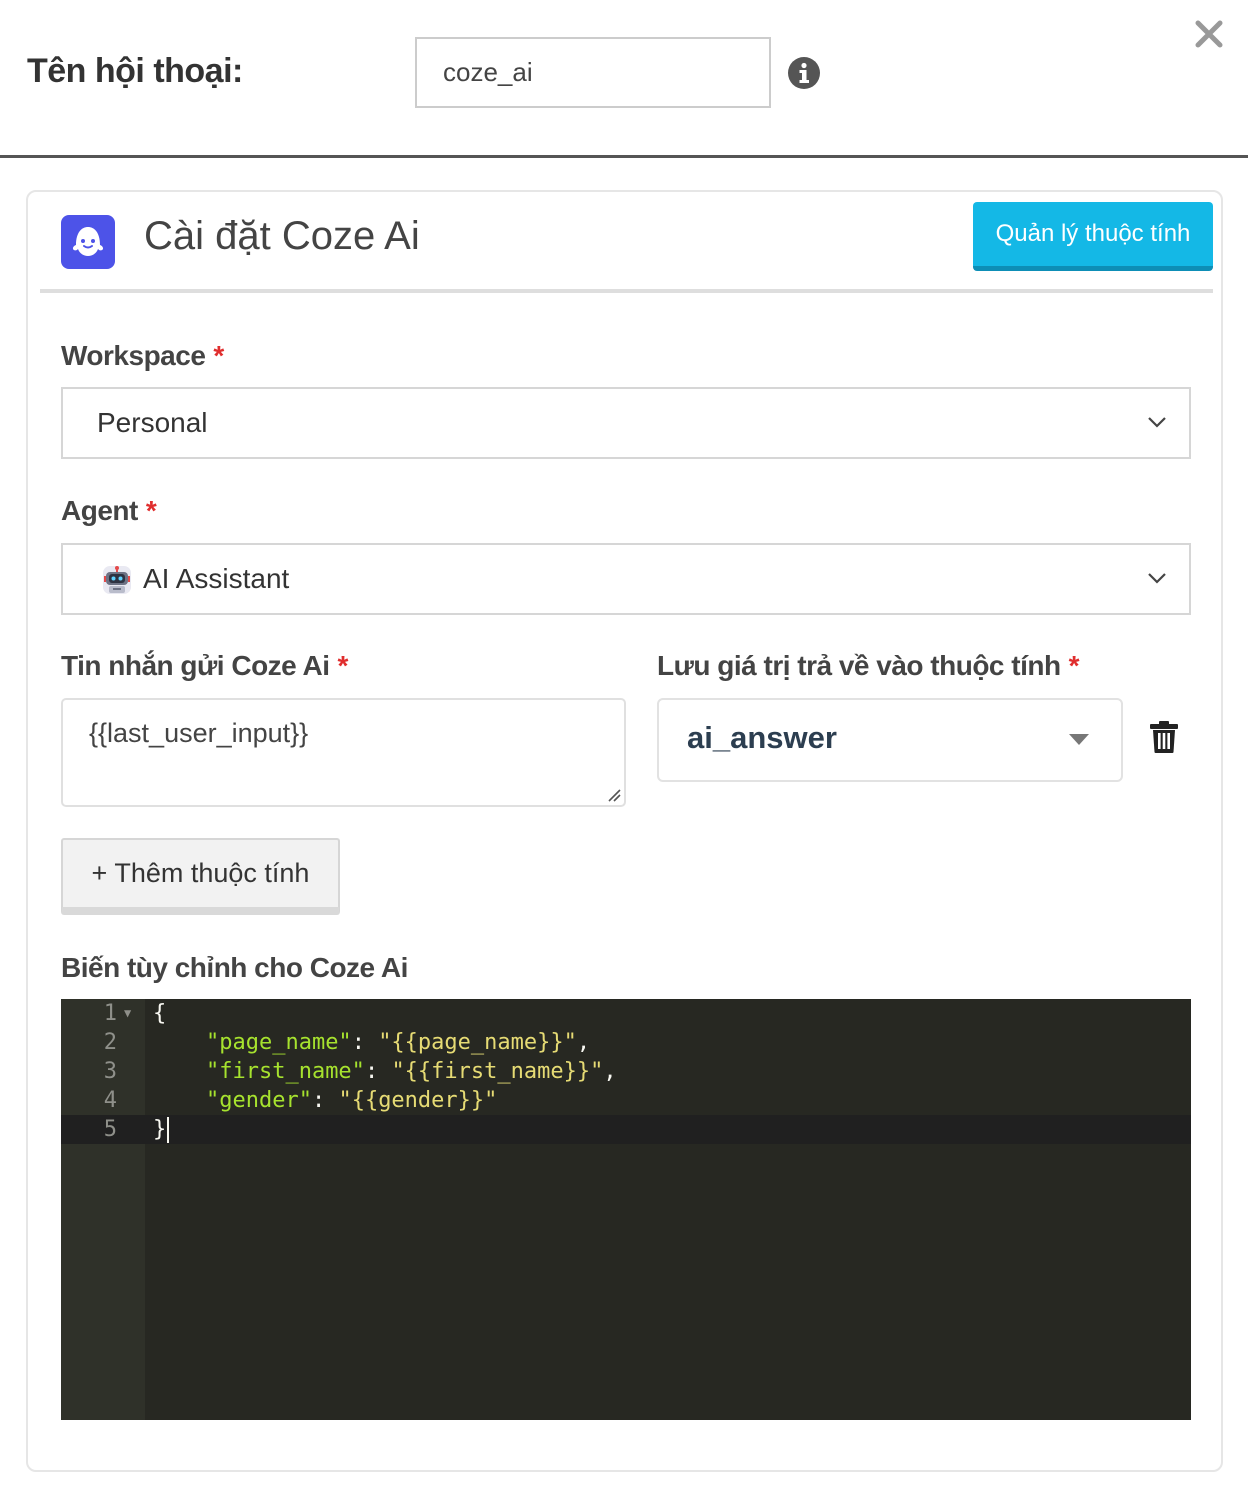 This screenshot has width=1248, height=1487. I want to click on workspace-select: Personal, so click(626, 423).